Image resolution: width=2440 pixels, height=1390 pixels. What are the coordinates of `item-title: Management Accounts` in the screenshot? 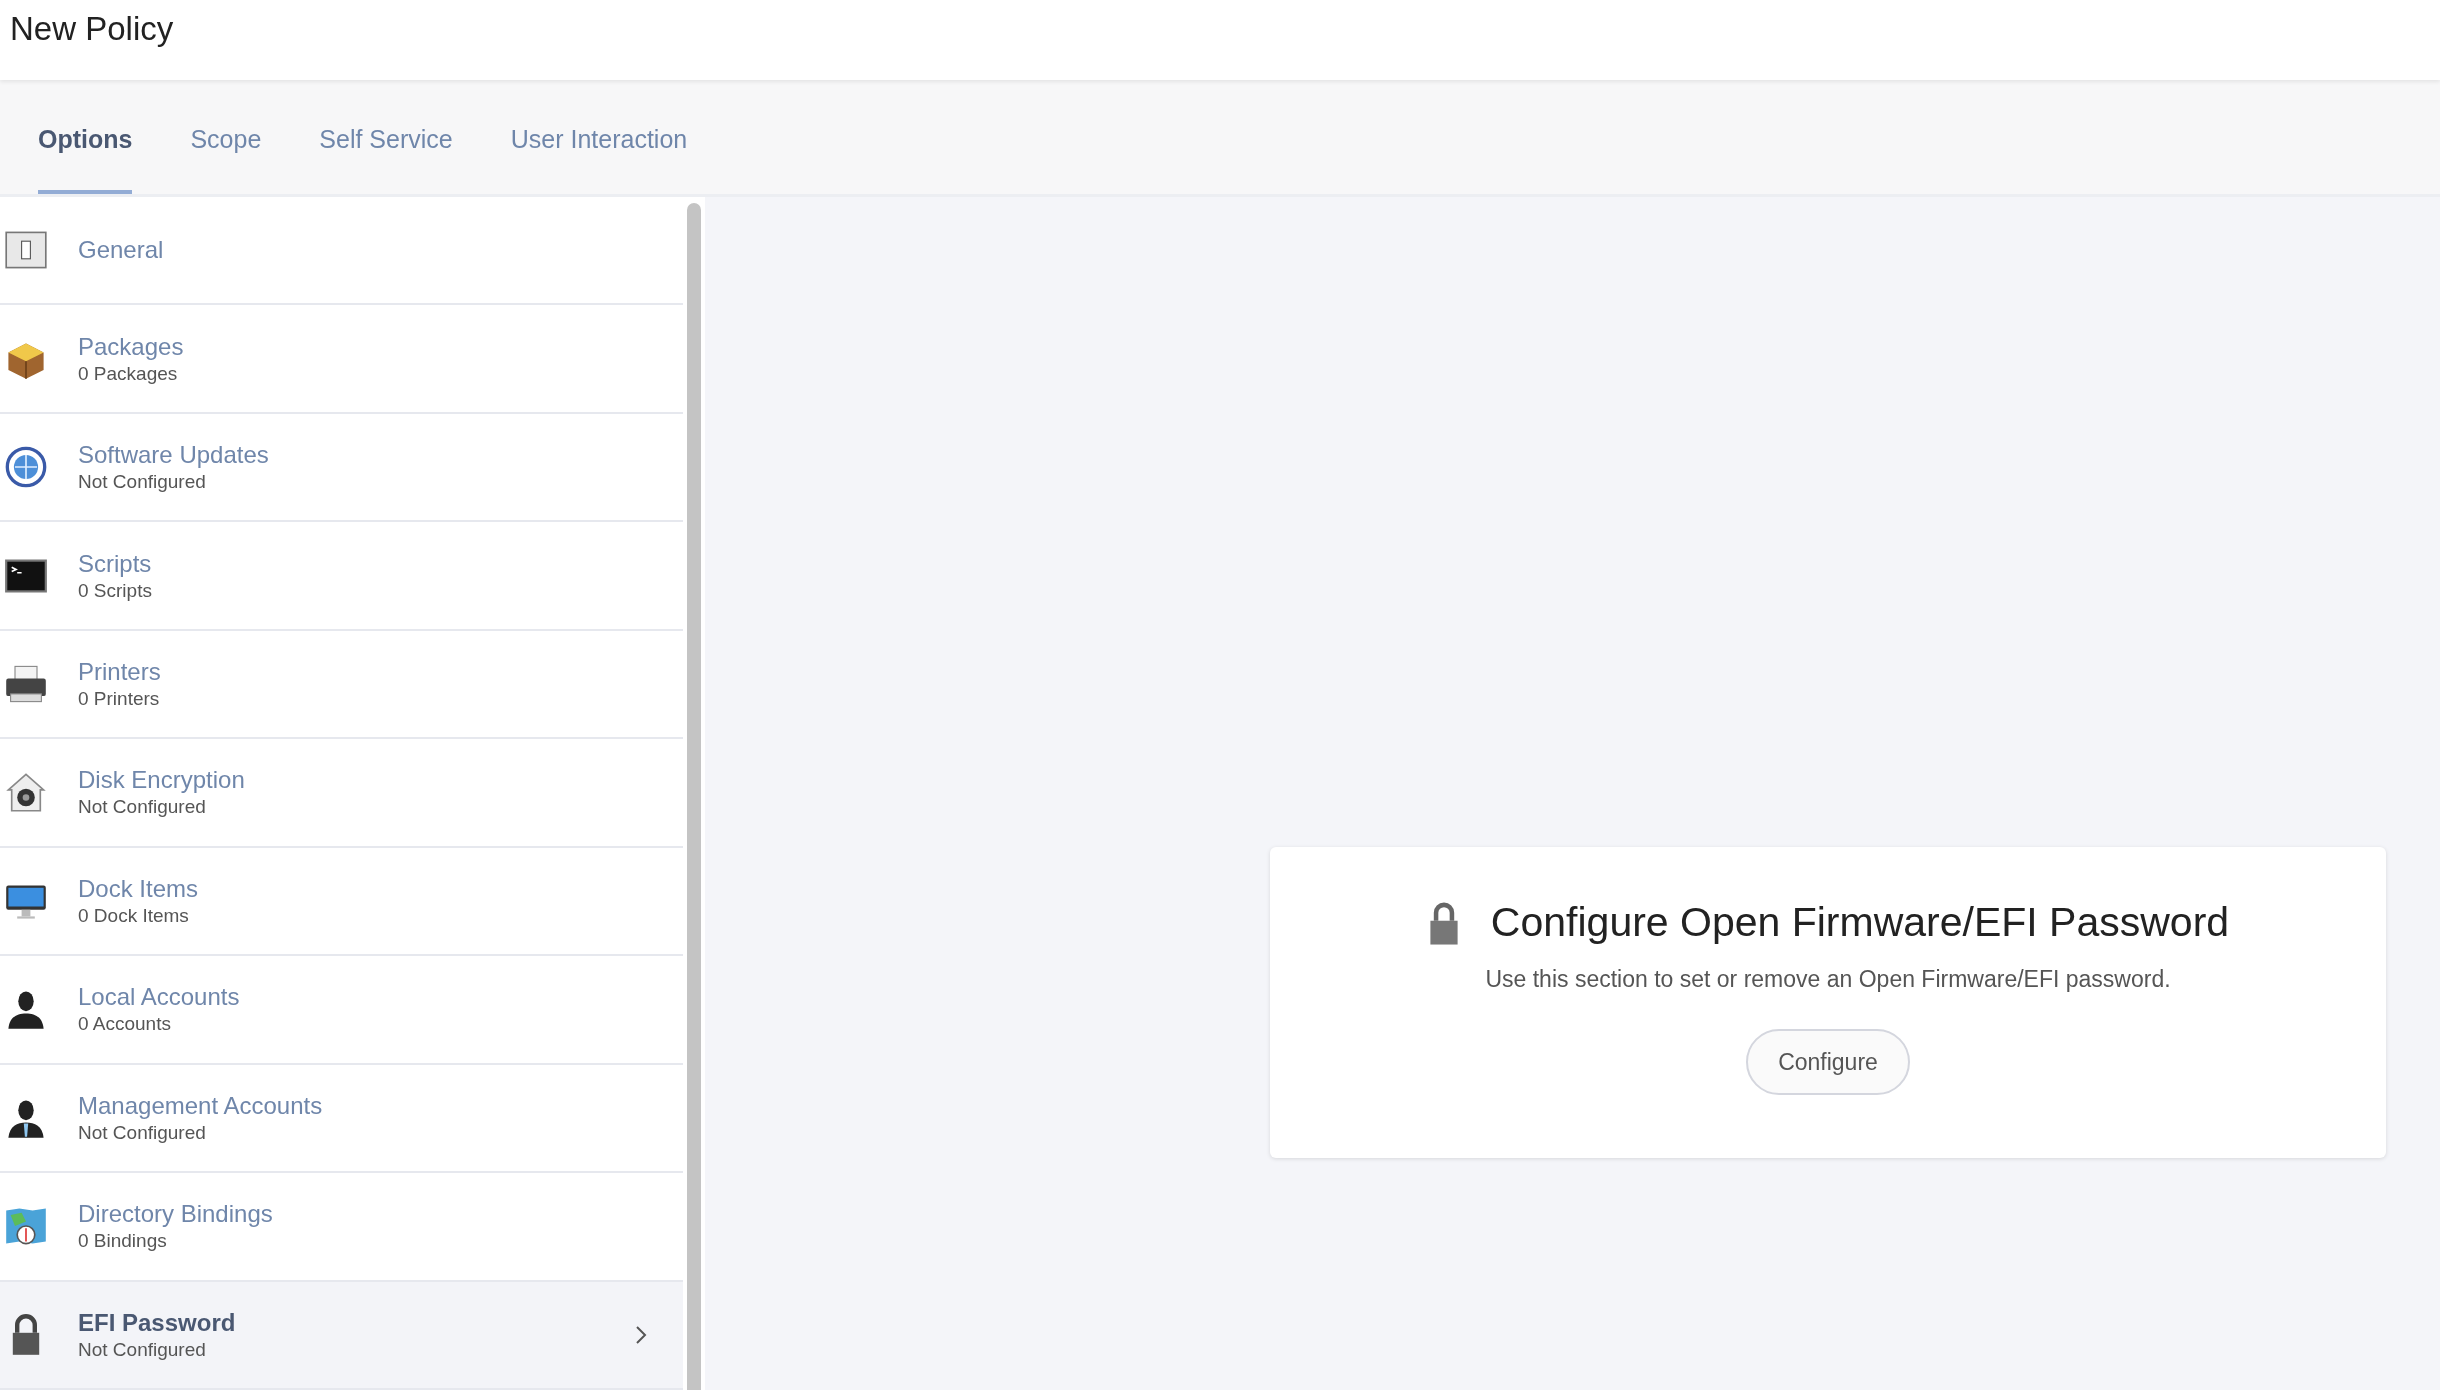 It's located at (201, 1105).